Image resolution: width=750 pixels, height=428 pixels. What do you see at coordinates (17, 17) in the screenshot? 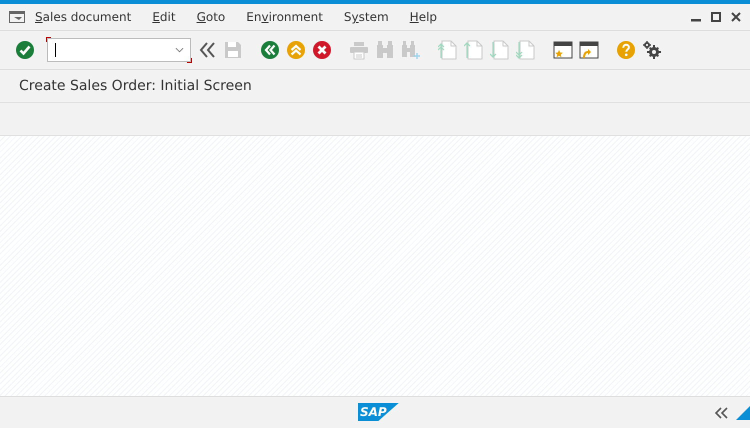
I see `menu-icon` at bounding box center [17, 17].